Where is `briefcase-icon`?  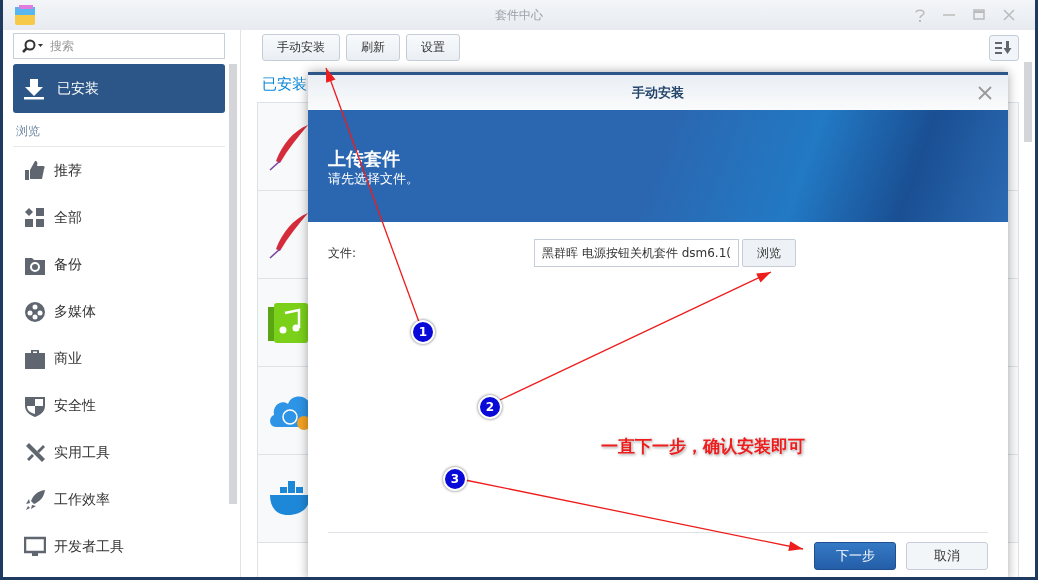
briefcase-icon is located at coordinates (35, 358).